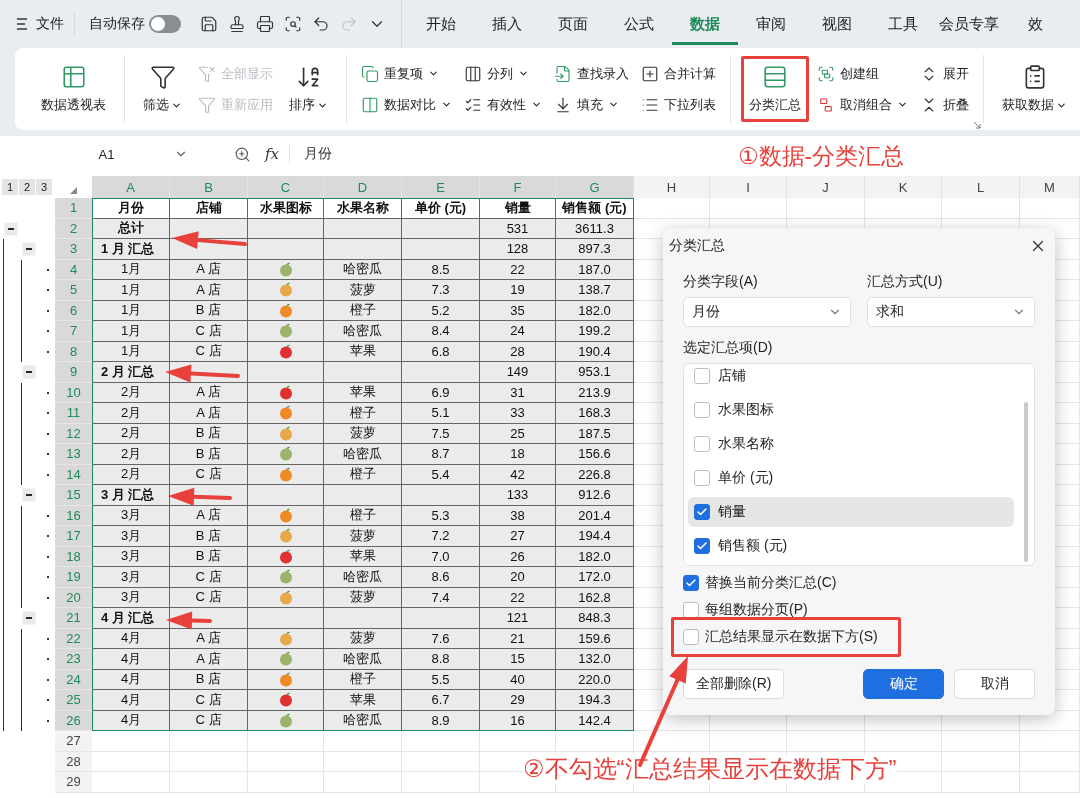  Describe the element at coordinates (507, 24) in the screenshot. I see `menu-tab: 插入` at that location.